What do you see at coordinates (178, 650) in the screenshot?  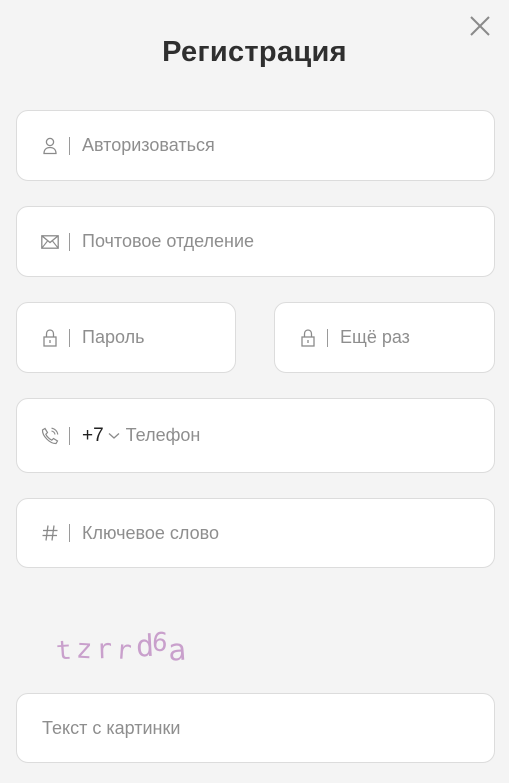 I see `captcha-char: a` at bounding box center [178, 650].